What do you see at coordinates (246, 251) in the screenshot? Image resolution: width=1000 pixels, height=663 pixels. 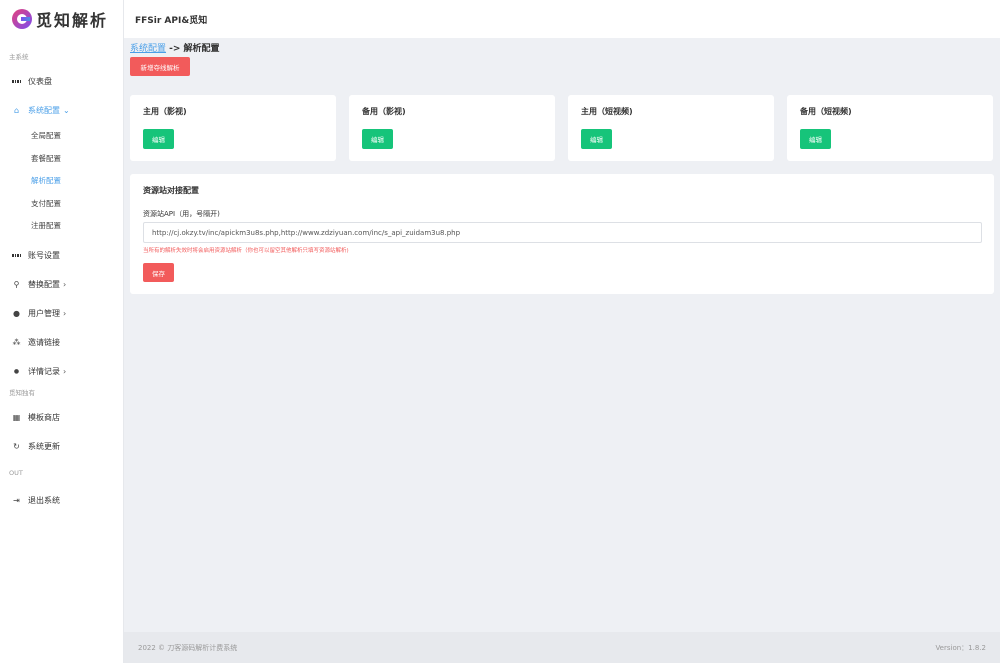 I see `resource-api-hint: 当所有的解析失效时将会启用资源站解析（你也可以留空其他解析只填写资源站解析)` at bounding box center [246, 251].